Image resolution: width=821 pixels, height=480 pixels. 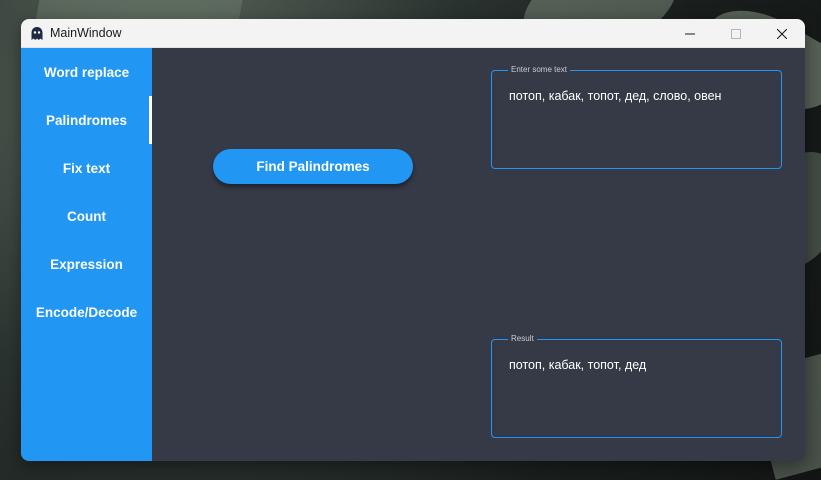 I want to click on ghost-icon, so click(x=37, y=33).